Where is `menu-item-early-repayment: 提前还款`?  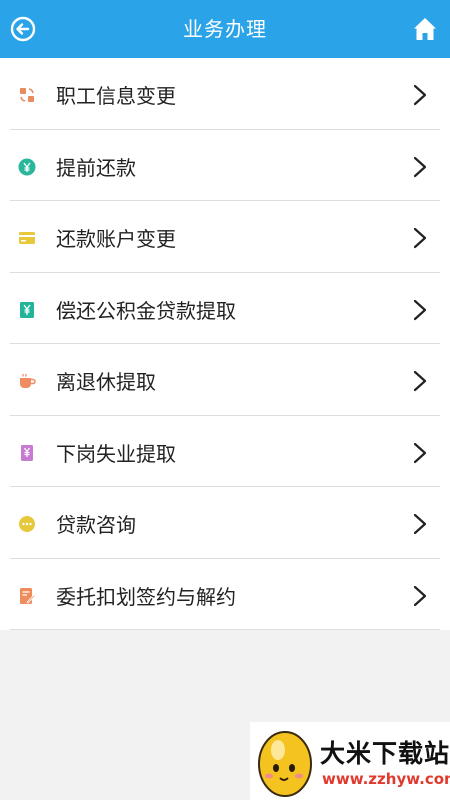 menu-item-early-repayment: 提前还款 is located at coordinates (225, 165).